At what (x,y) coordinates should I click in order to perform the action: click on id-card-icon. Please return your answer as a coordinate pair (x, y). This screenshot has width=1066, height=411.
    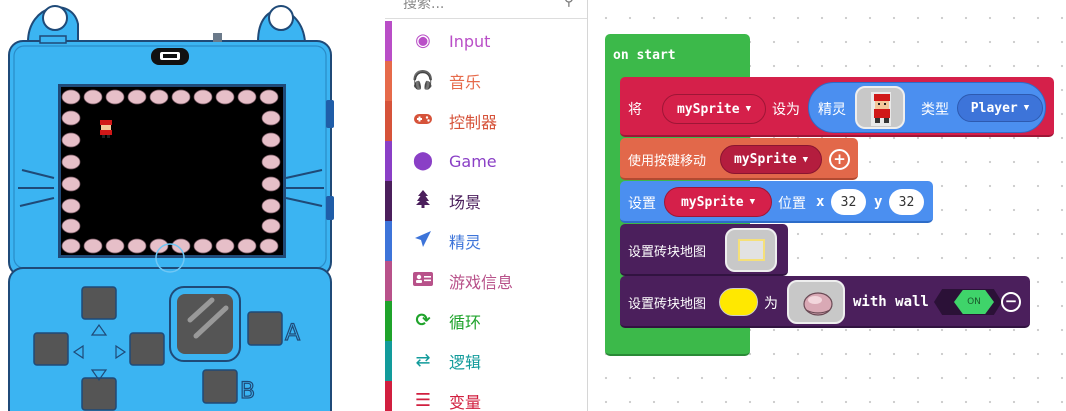
    Looking at the image, I should click on (423, 281).